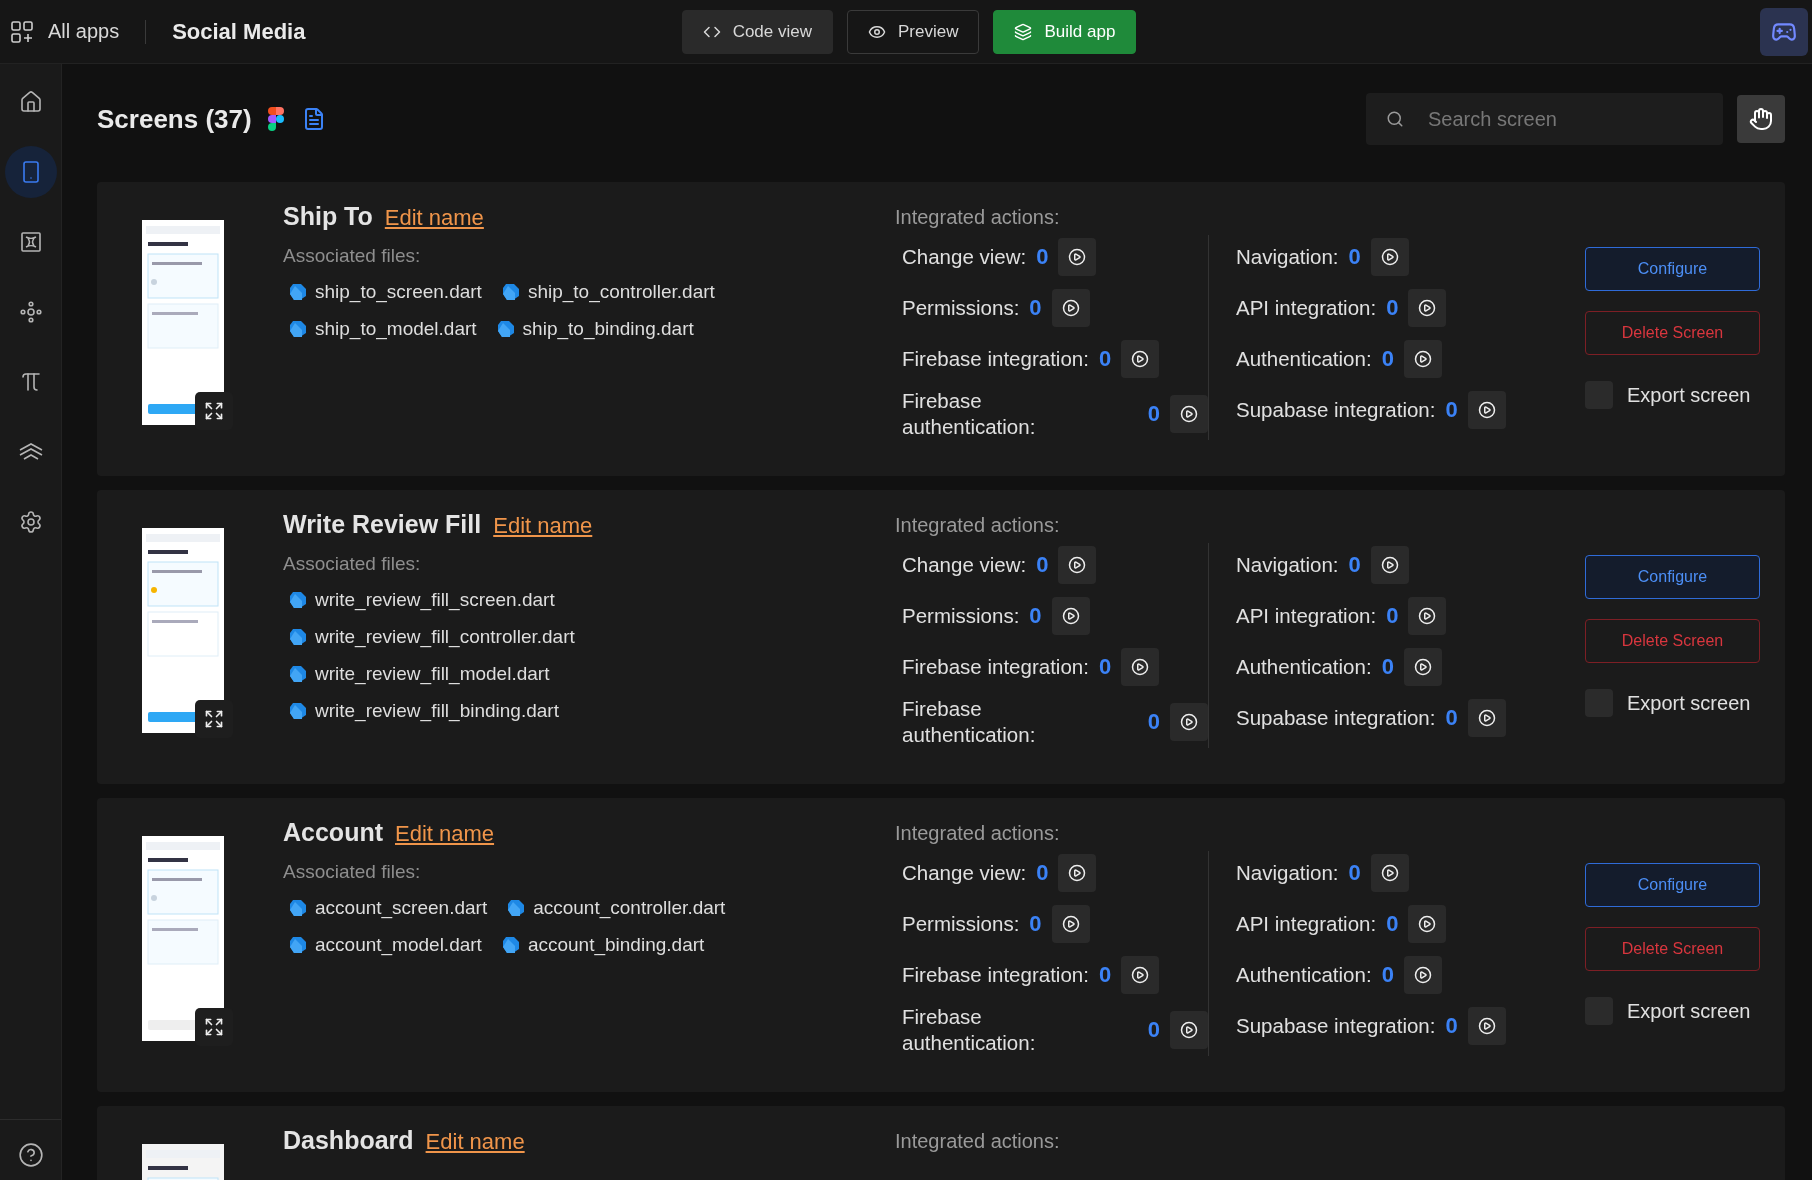  What do you see at coordinates (333, 832) in the screenshot?
I see `screen-name: Account` at bounding box center [333, 832].